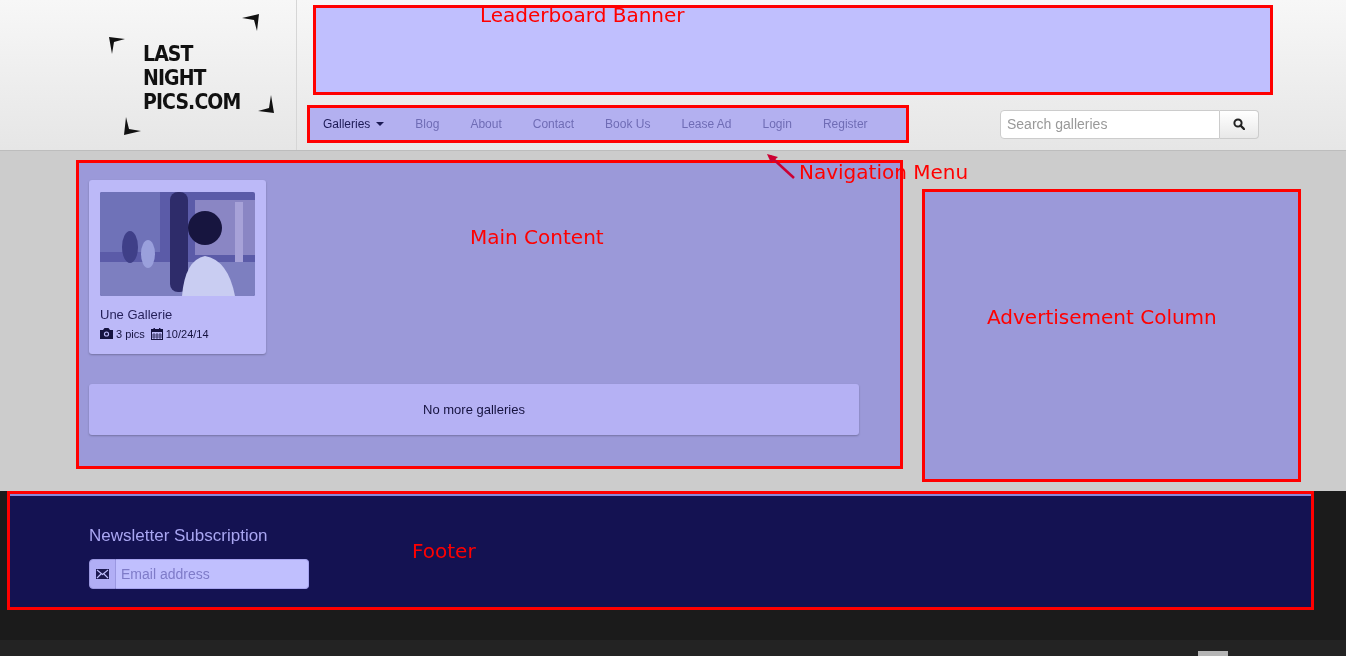 This screenshot has width=1346, height=656. I want to click on logo-text: LAST NIGHT PICS.COM, so click(192, 78).